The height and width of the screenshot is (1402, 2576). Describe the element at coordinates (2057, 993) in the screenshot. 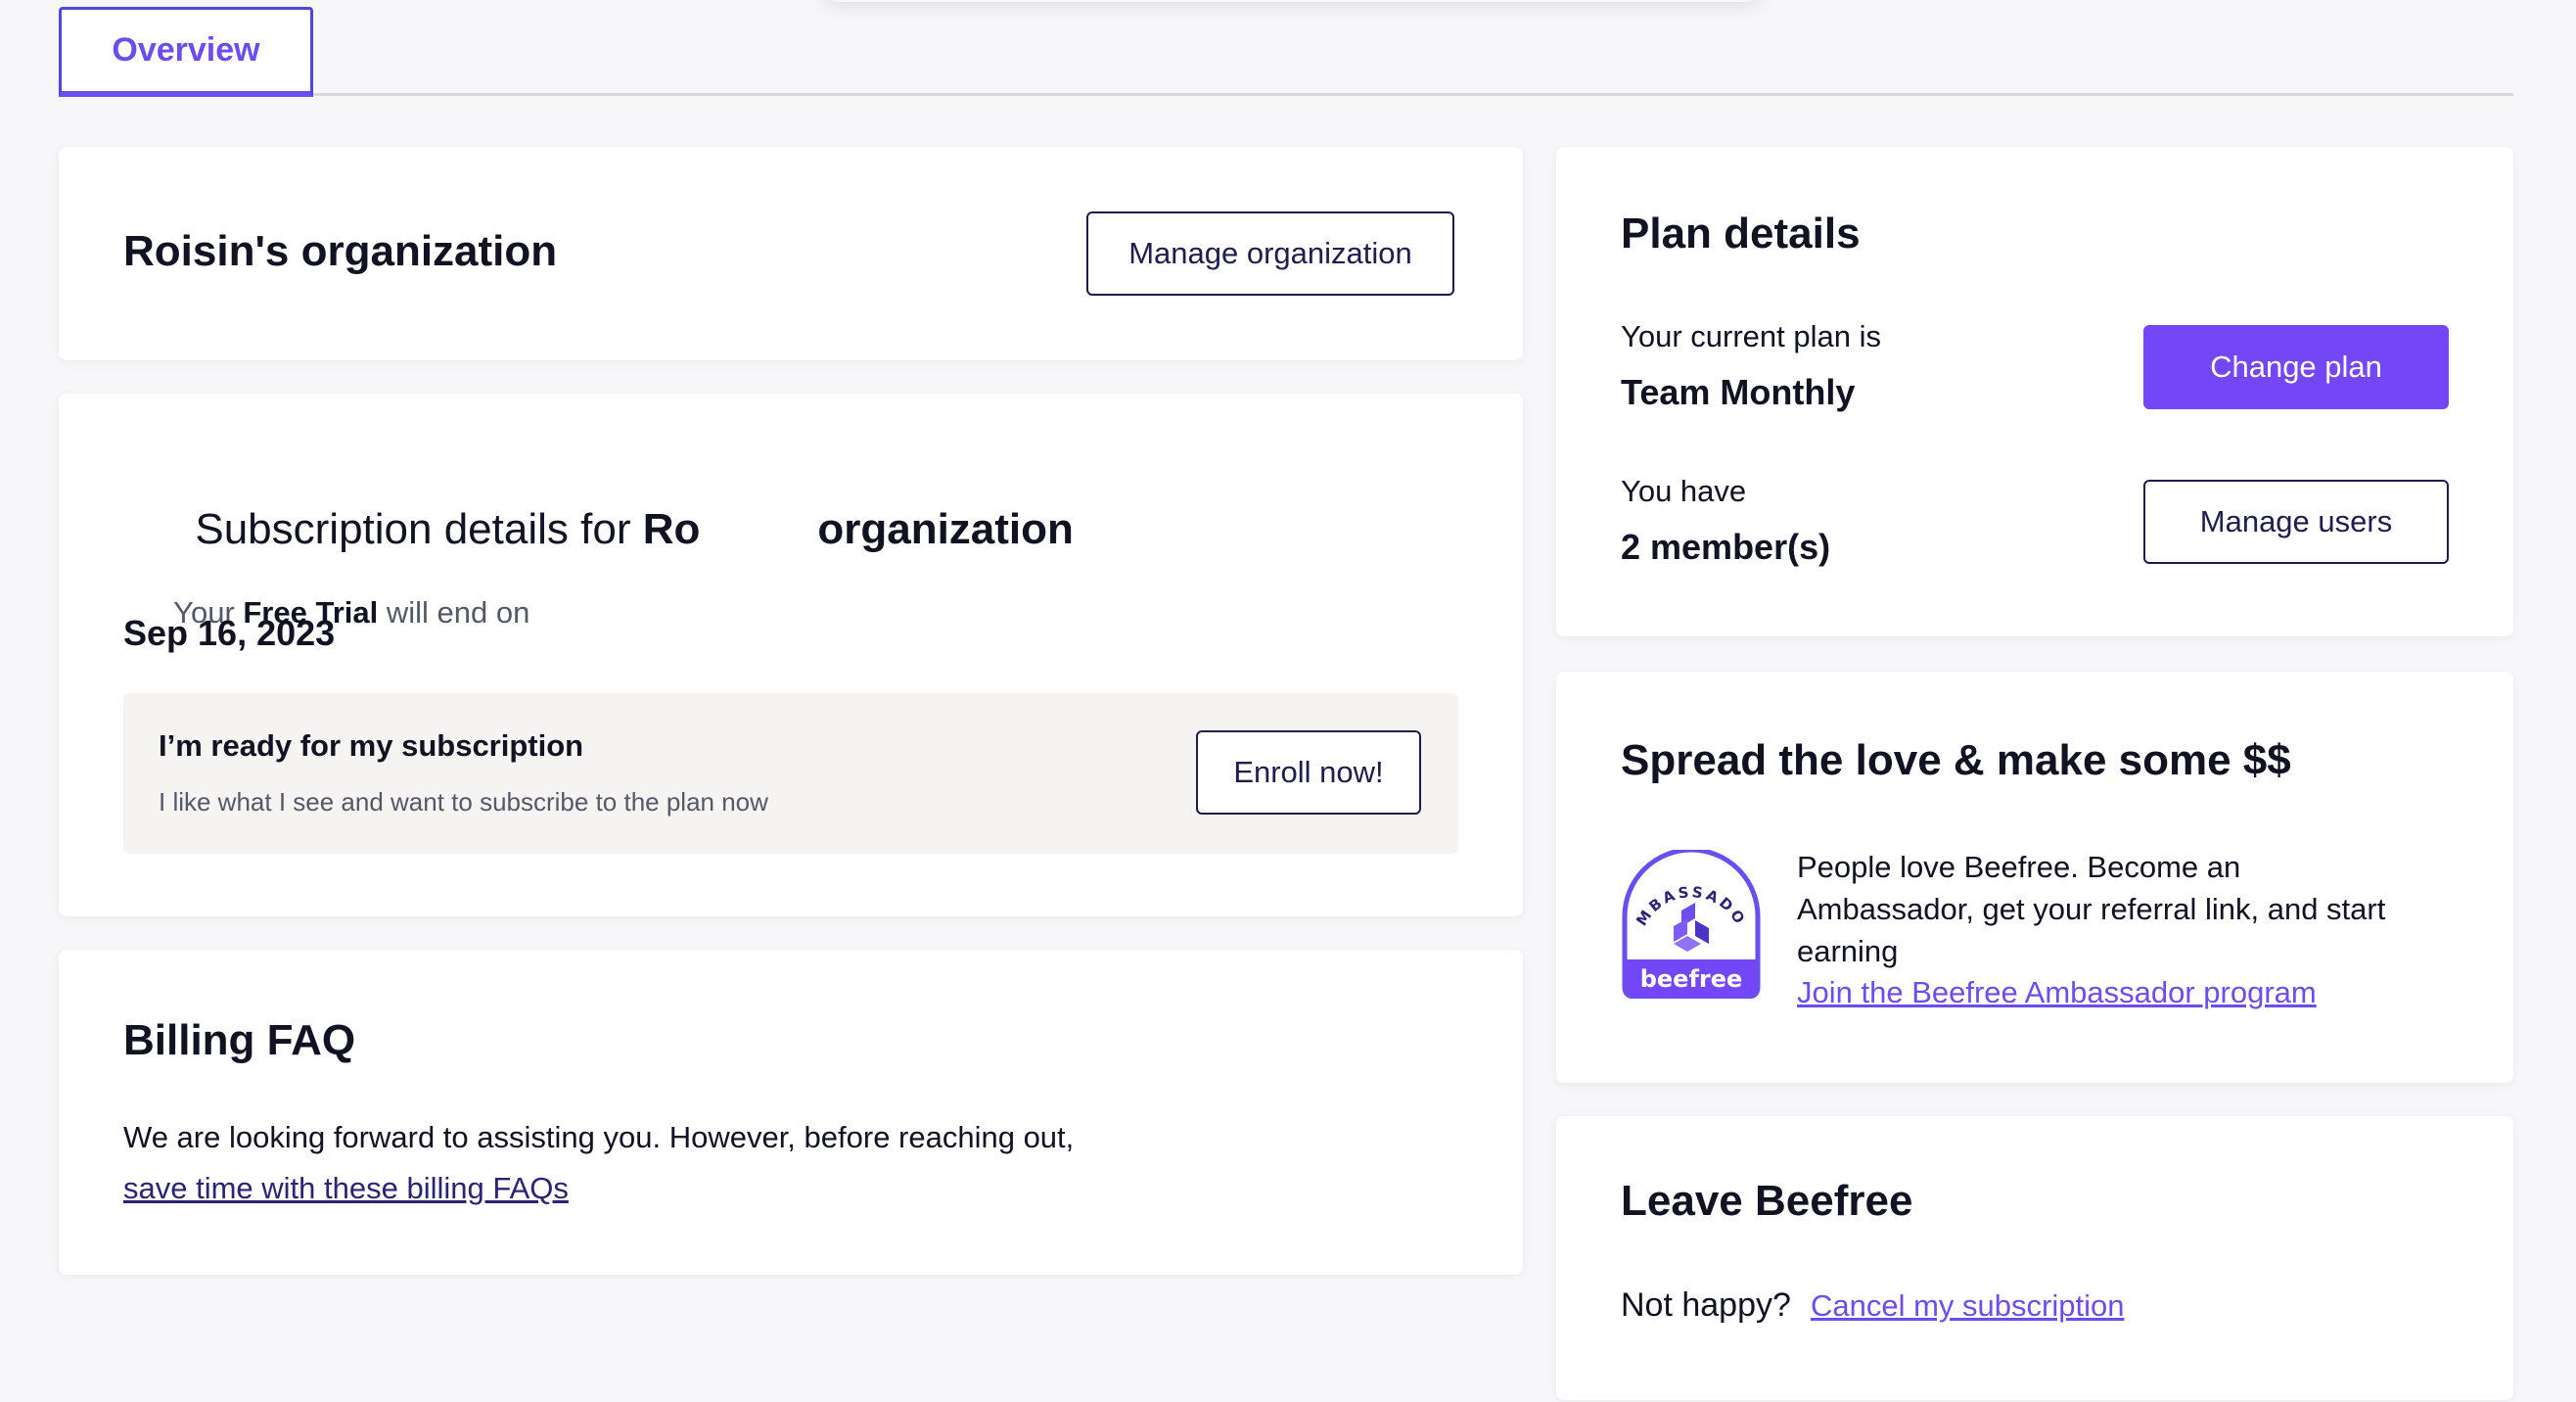

I see `ambassador-program-link: Join the Beefree Ambassador program` at that location.